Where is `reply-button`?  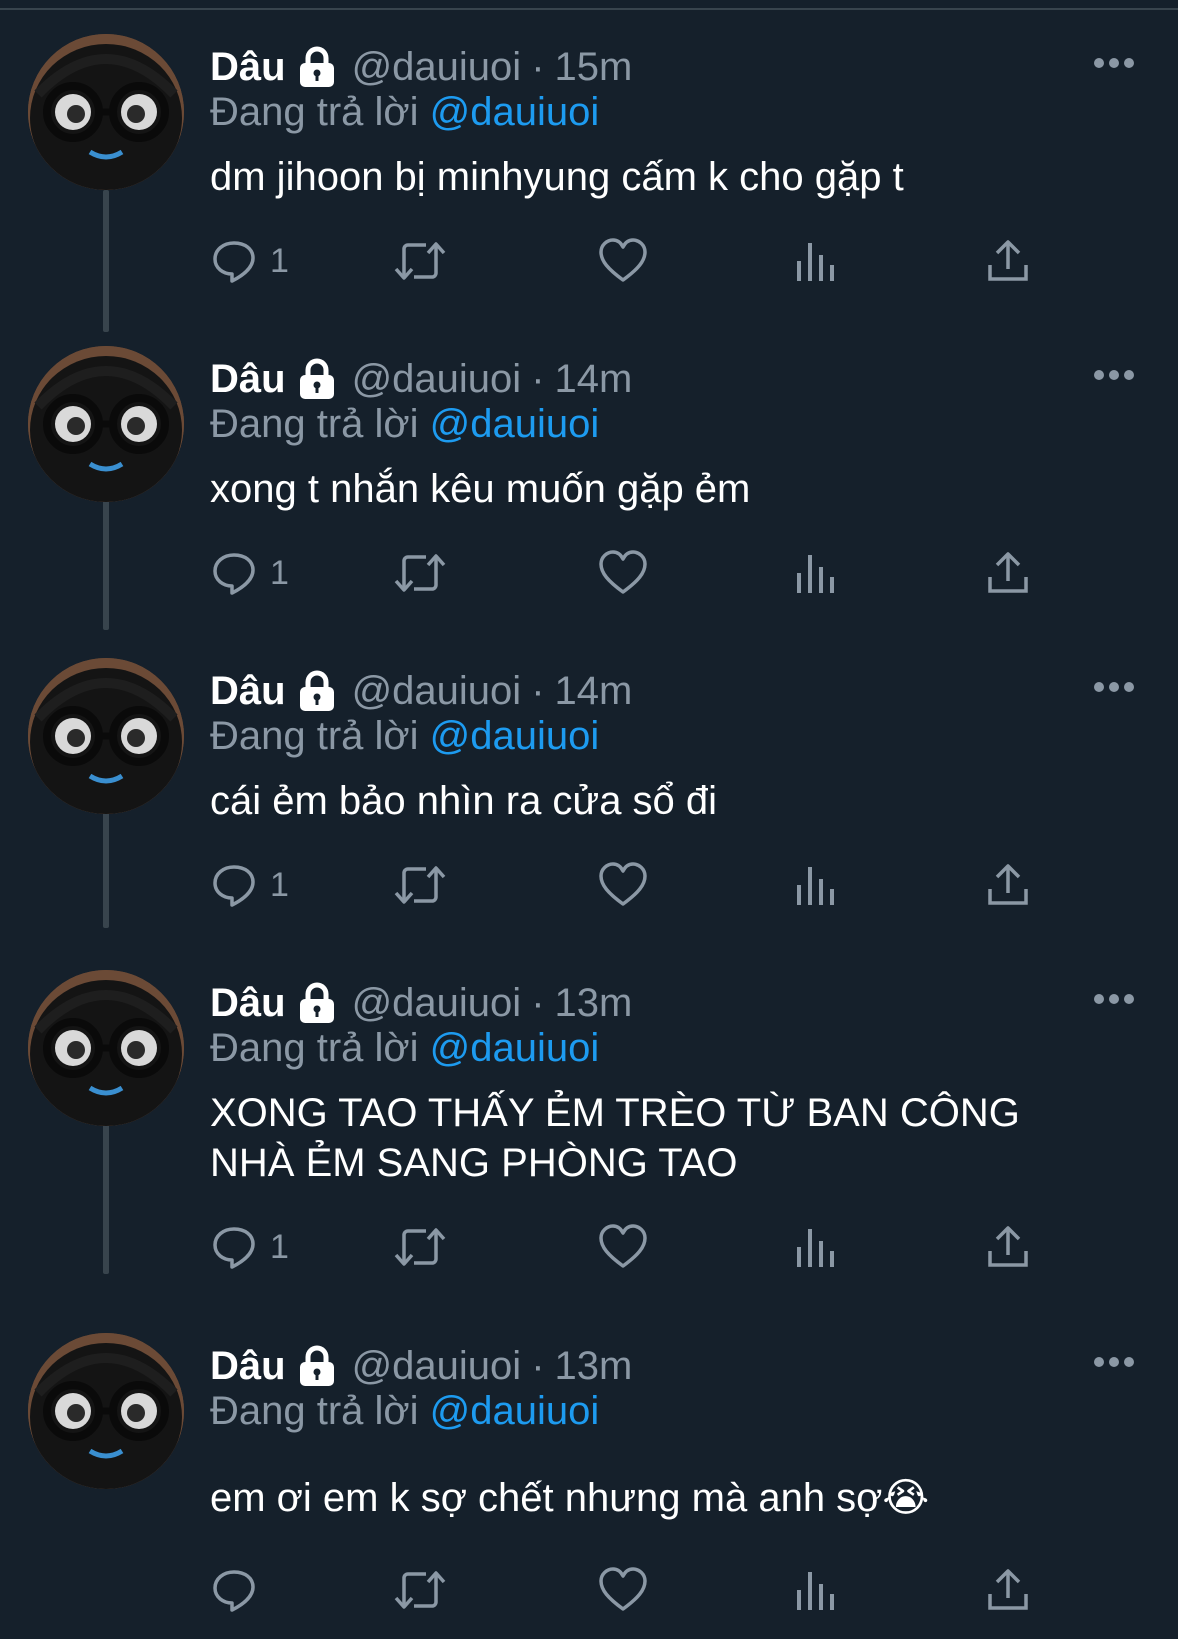
reply-button is located at coordinates (240, 1590).